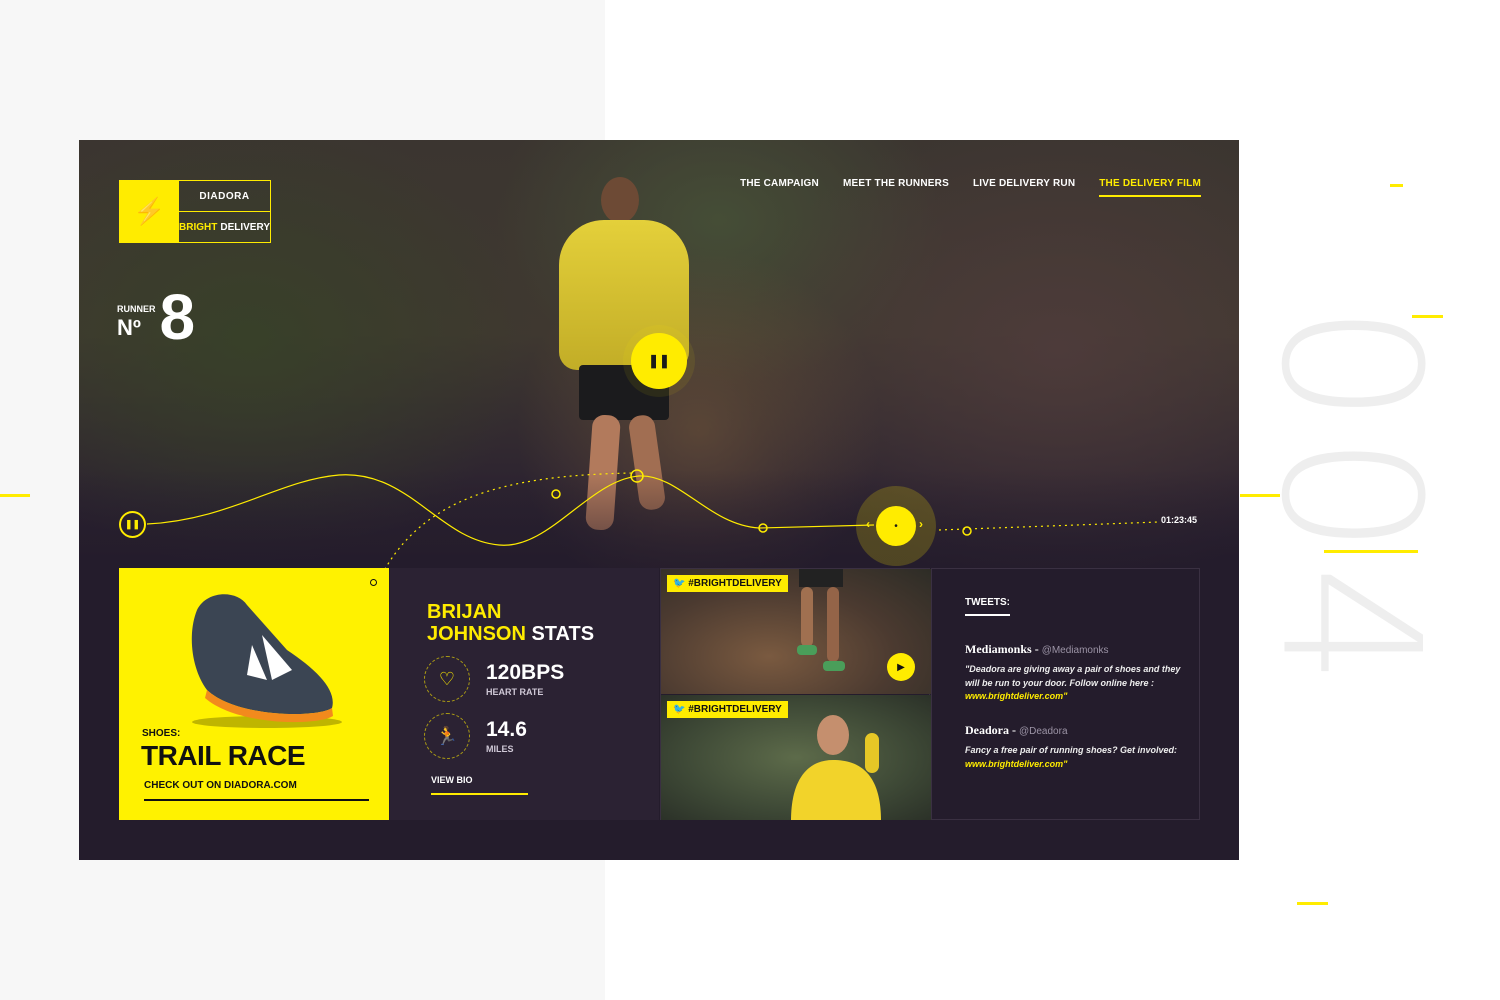 This screenshot has width=1500, height=1000. What do you see at coordinates (659, 361) in the screenshot?
I see `video-pause-button: ❚❚` at bounding box center [659, 361].